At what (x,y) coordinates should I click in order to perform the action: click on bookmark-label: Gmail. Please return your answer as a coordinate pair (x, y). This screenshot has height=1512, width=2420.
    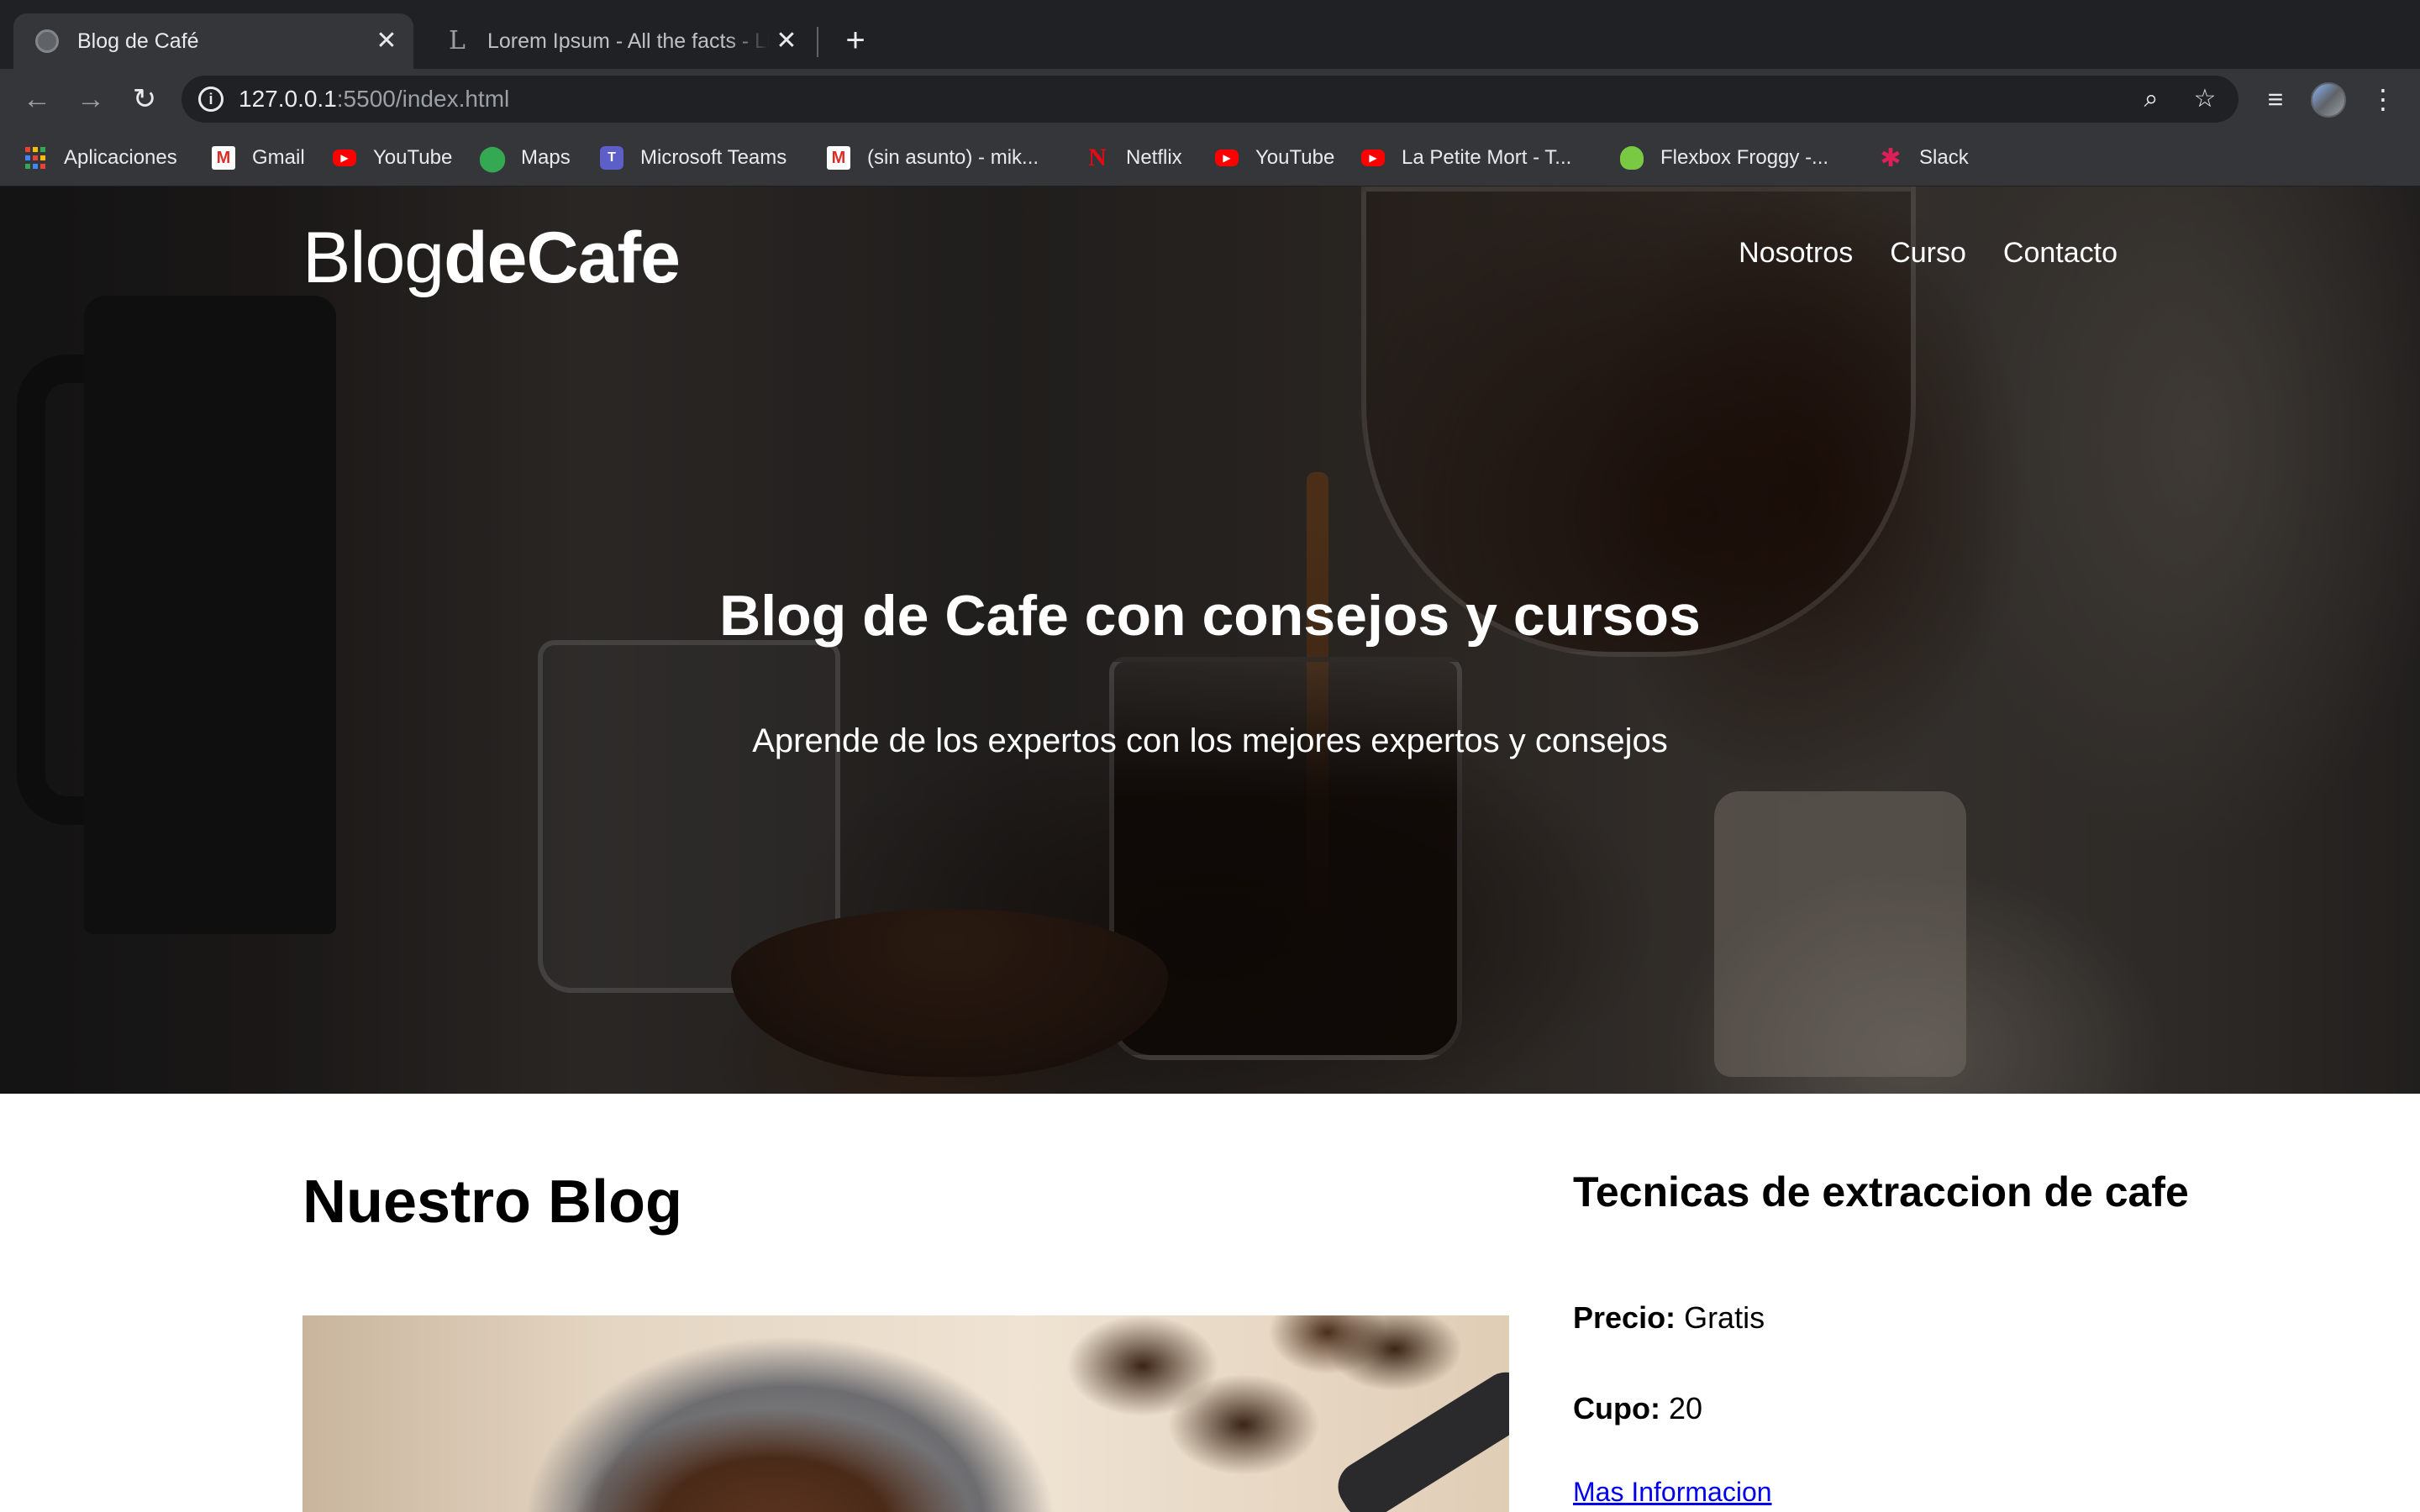
    Looking at the image, I should click on (278, 157).